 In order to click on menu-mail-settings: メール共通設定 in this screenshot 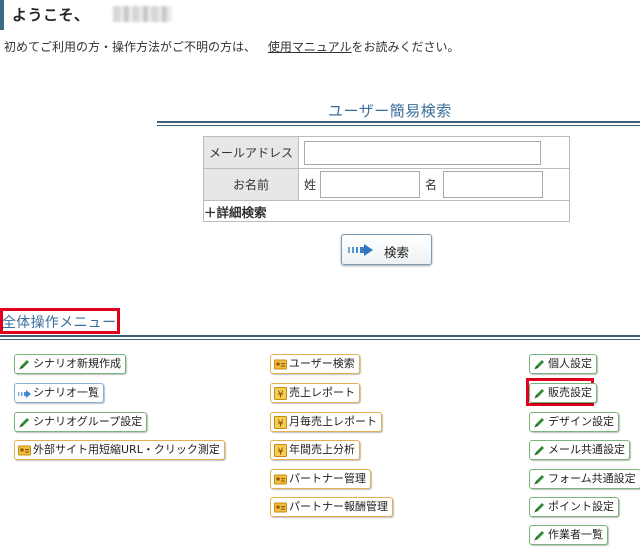, I will do `click(579, 450)`.